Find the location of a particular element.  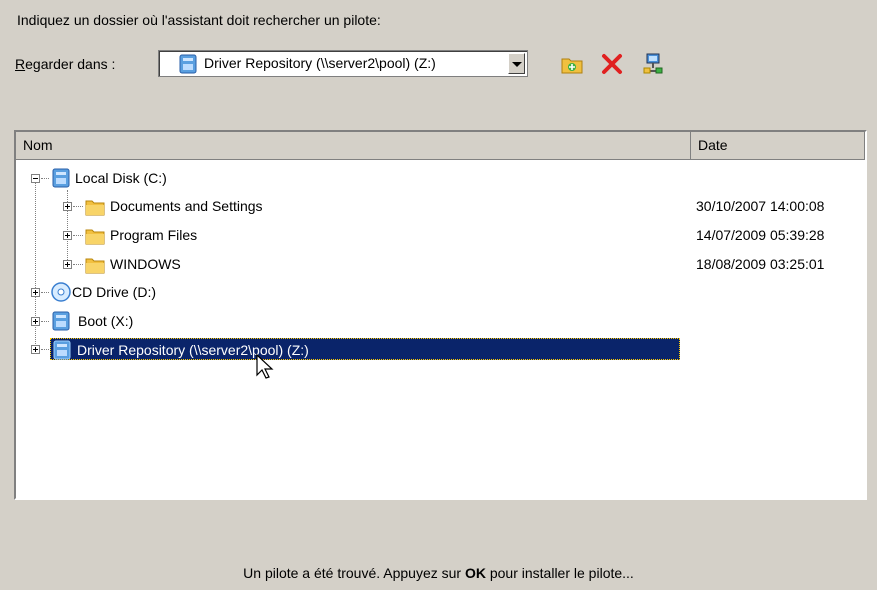

mouse-cursor-icon is located at coordinates (266, 368).